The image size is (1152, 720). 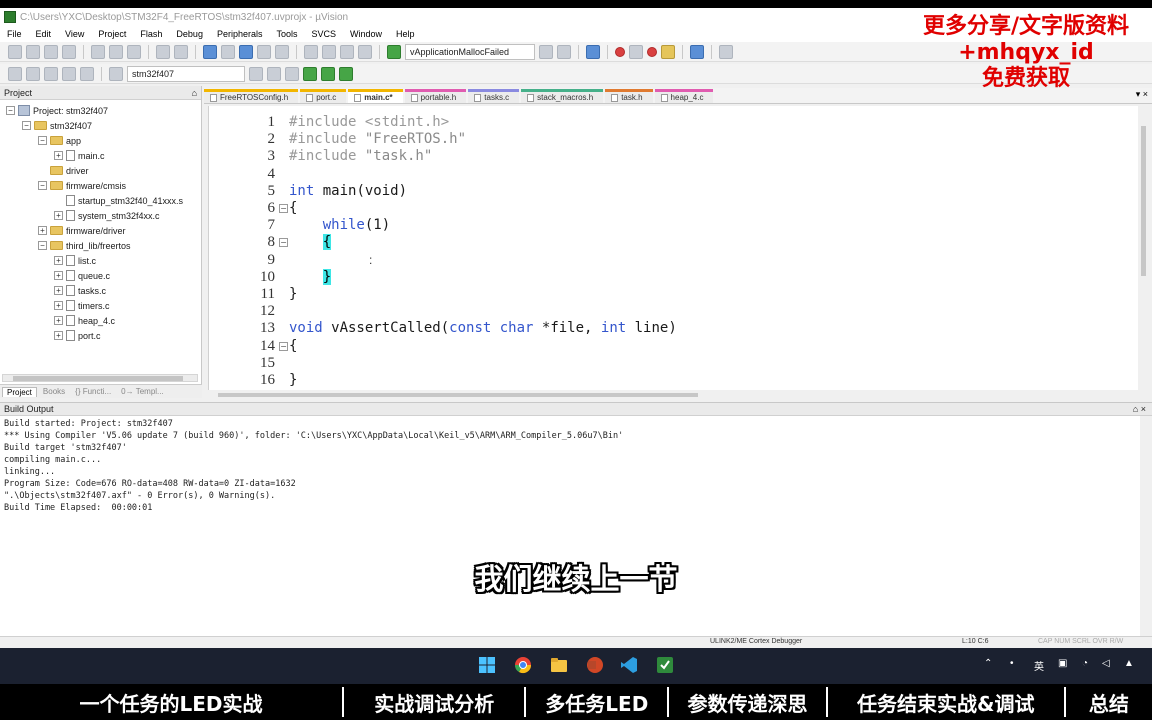 I want to click on paste-icon, so click(x=134, y=51).